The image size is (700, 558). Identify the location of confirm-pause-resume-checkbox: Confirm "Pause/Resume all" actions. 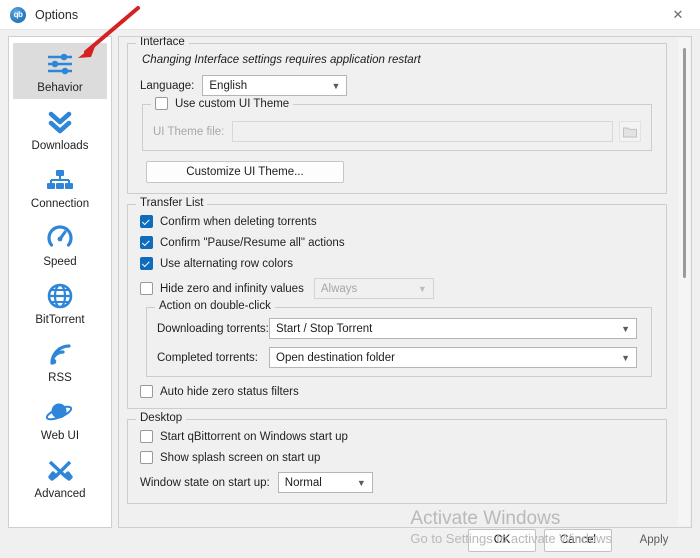
(397, 242).